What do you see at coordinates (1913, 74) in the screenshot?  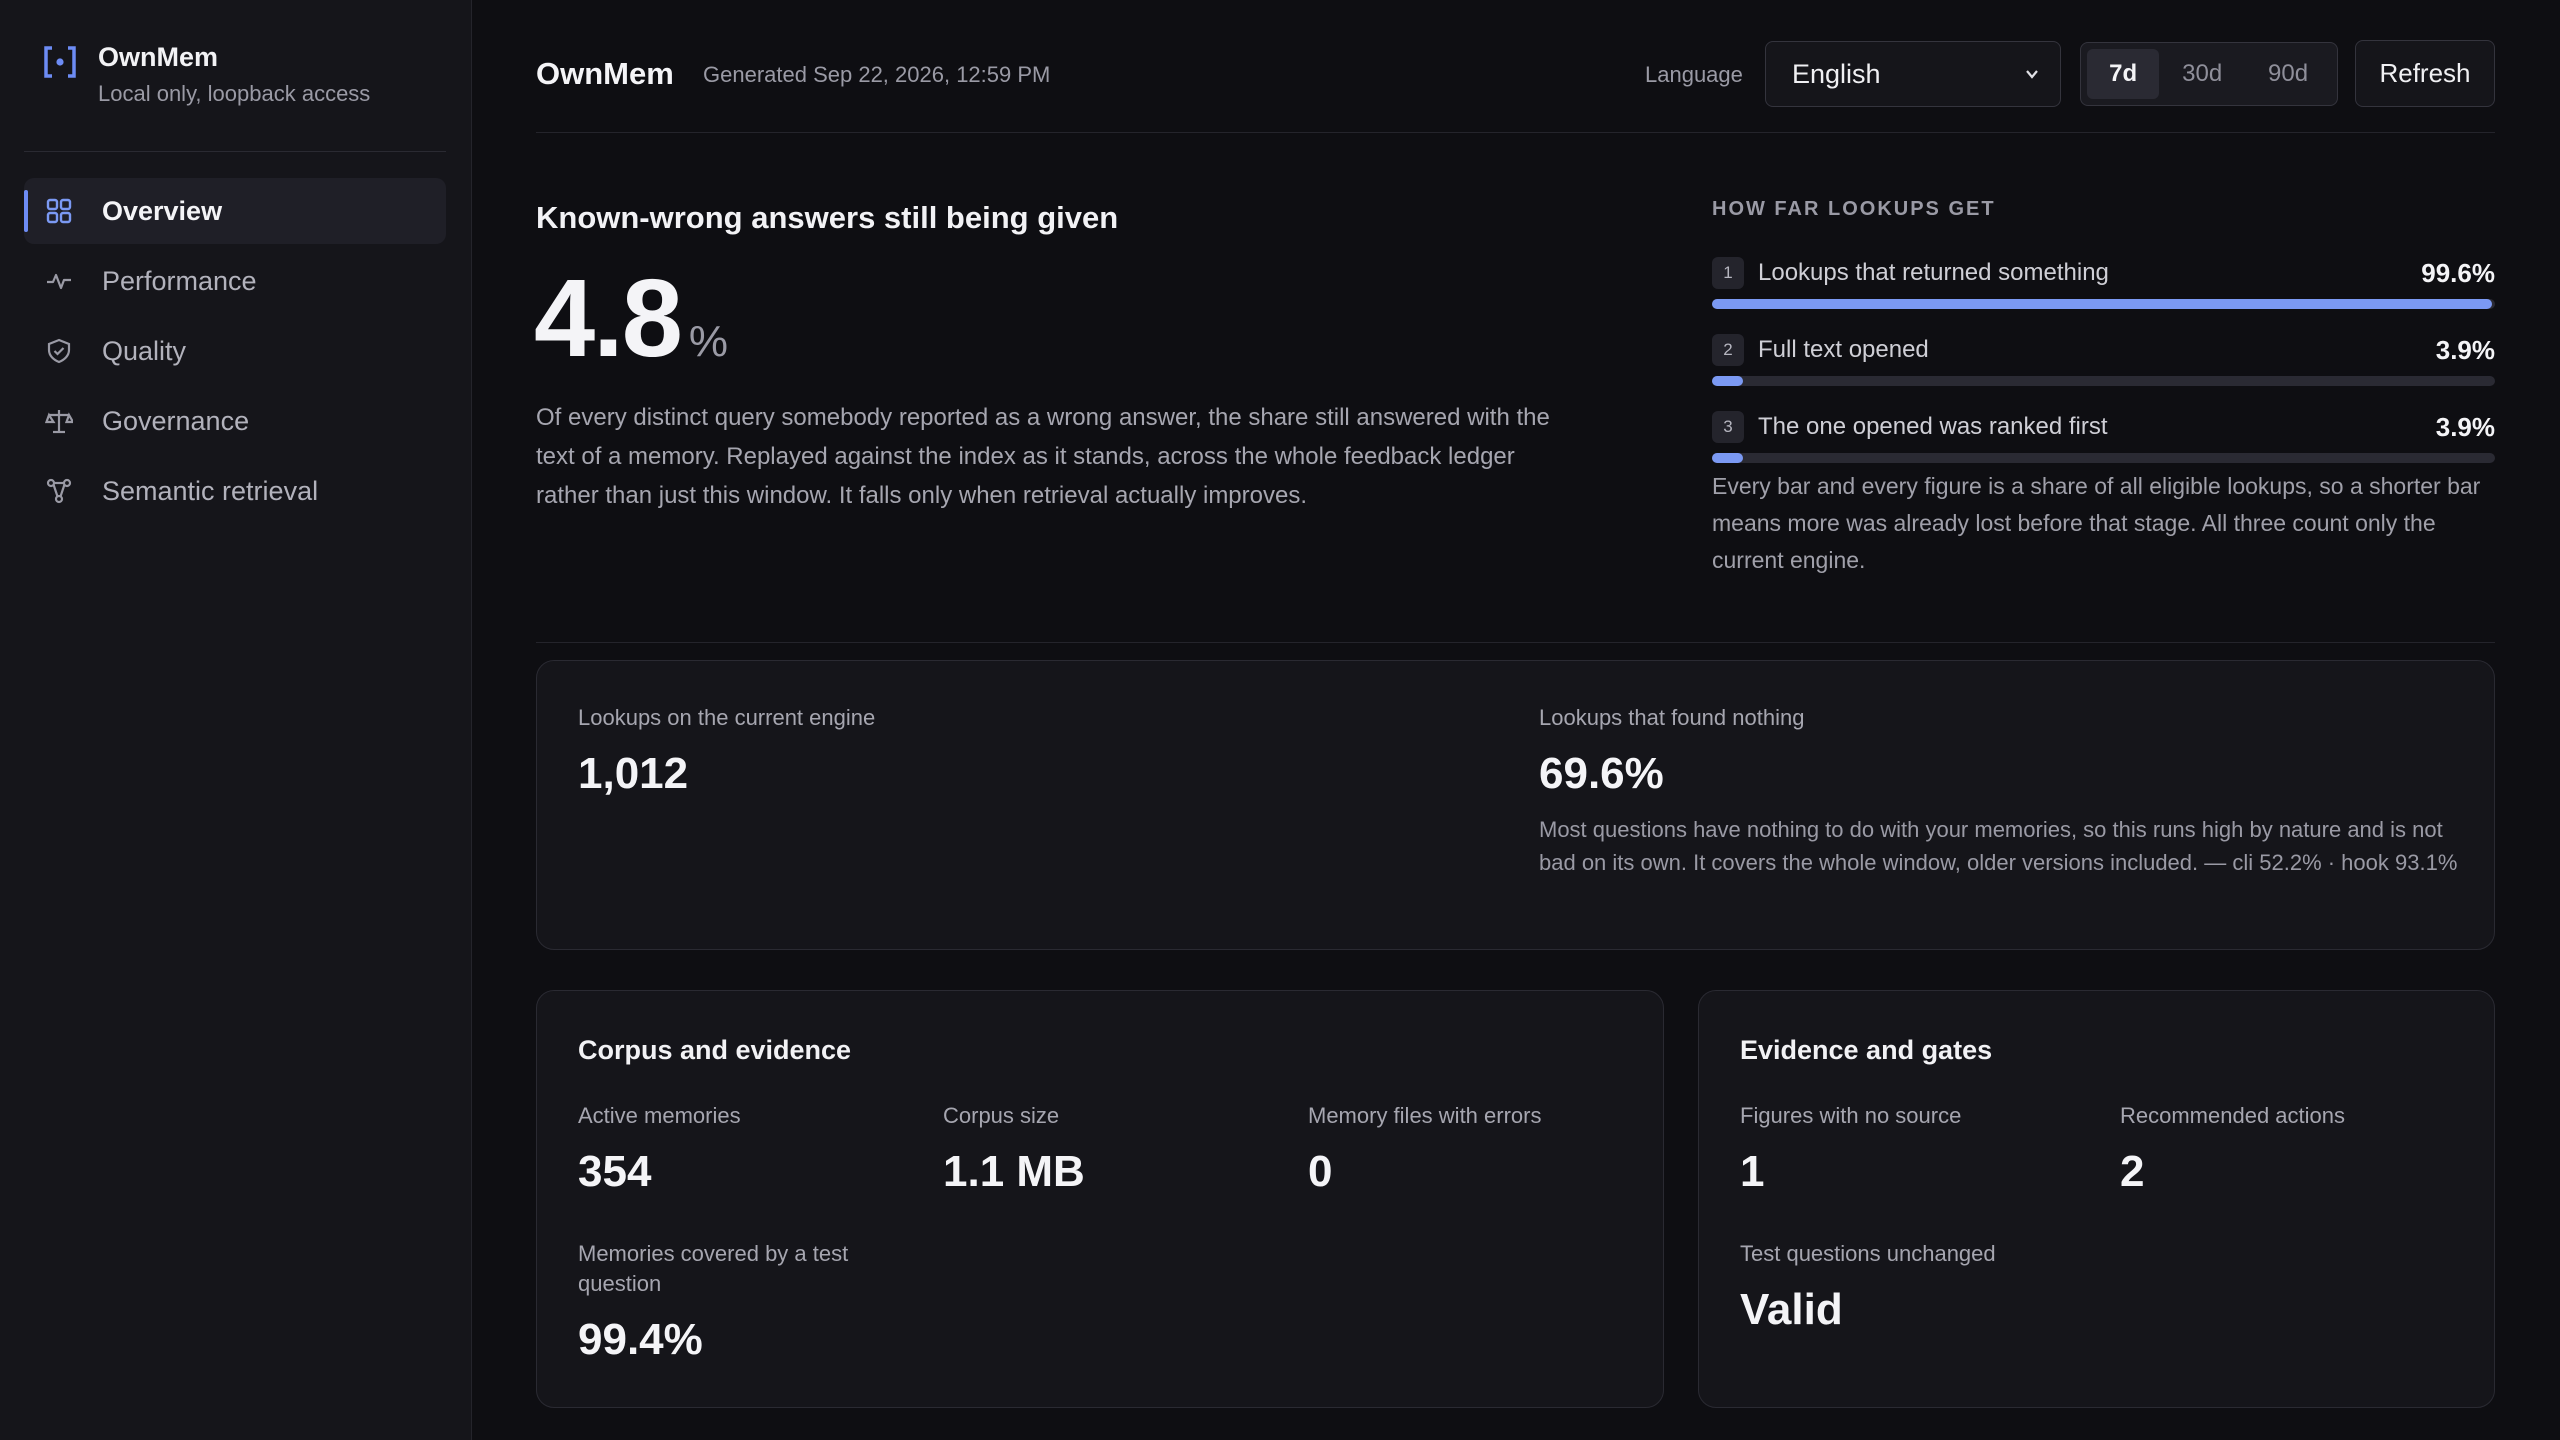 I see `language-select: English` at bounding box center [1913, 74].